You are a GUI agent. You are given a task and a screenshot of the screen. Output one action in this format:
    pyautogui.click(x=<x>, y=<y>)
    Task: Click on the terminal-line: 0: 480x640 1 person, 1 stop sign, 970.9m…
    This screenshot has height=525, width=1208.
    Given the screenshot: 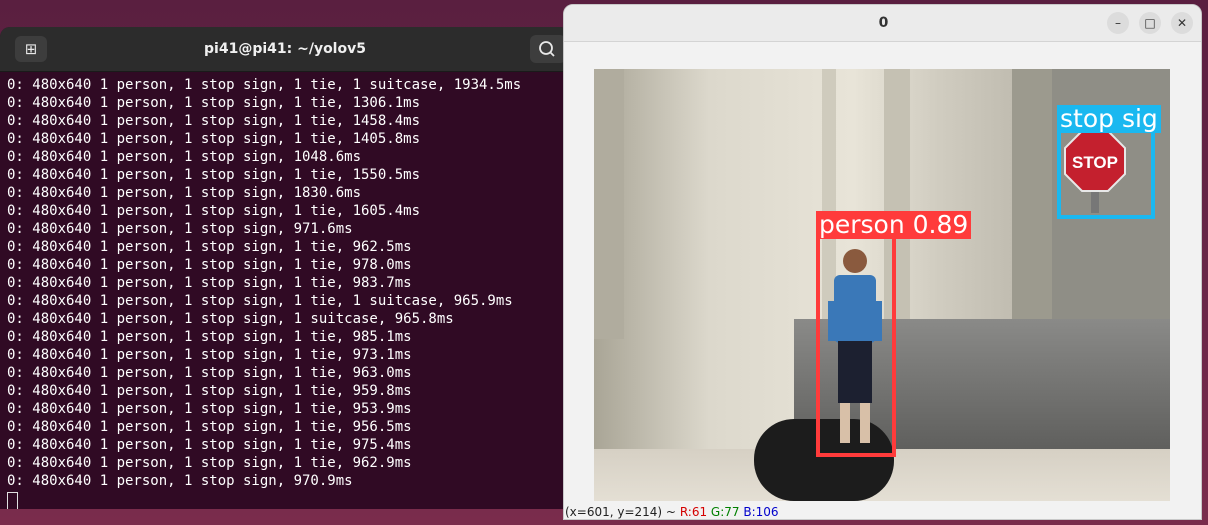 What is the action you would take?
    pyautogui.click(x=180, y=481)
    